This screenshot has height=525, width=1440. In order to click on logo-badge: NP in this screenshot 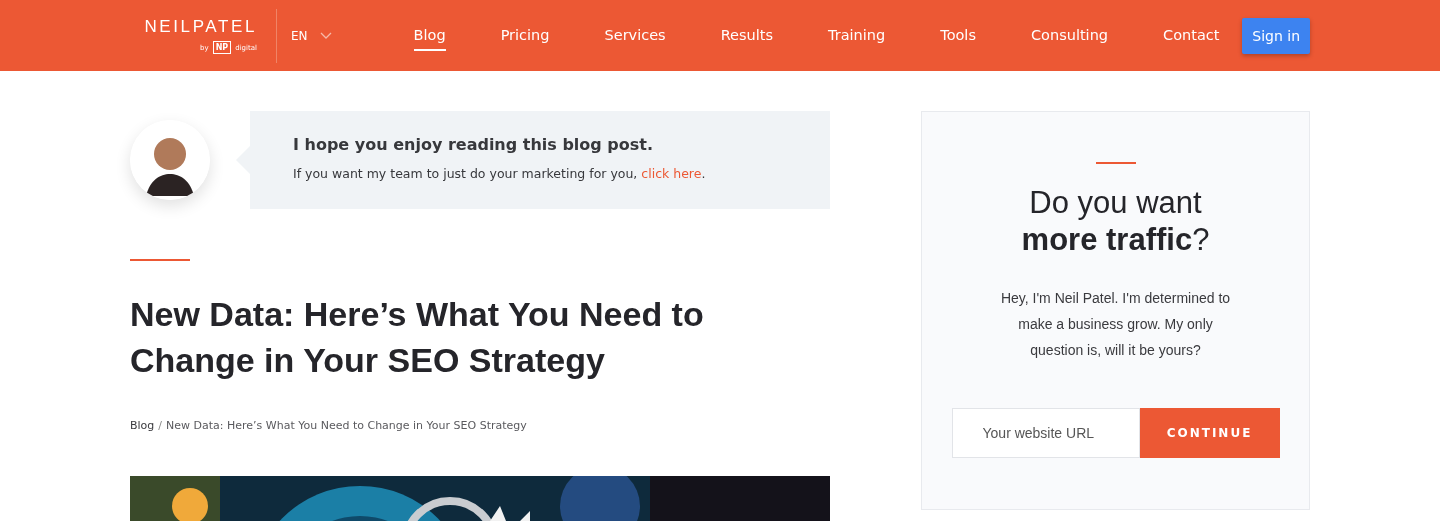, I will do `click(222, 47)`.